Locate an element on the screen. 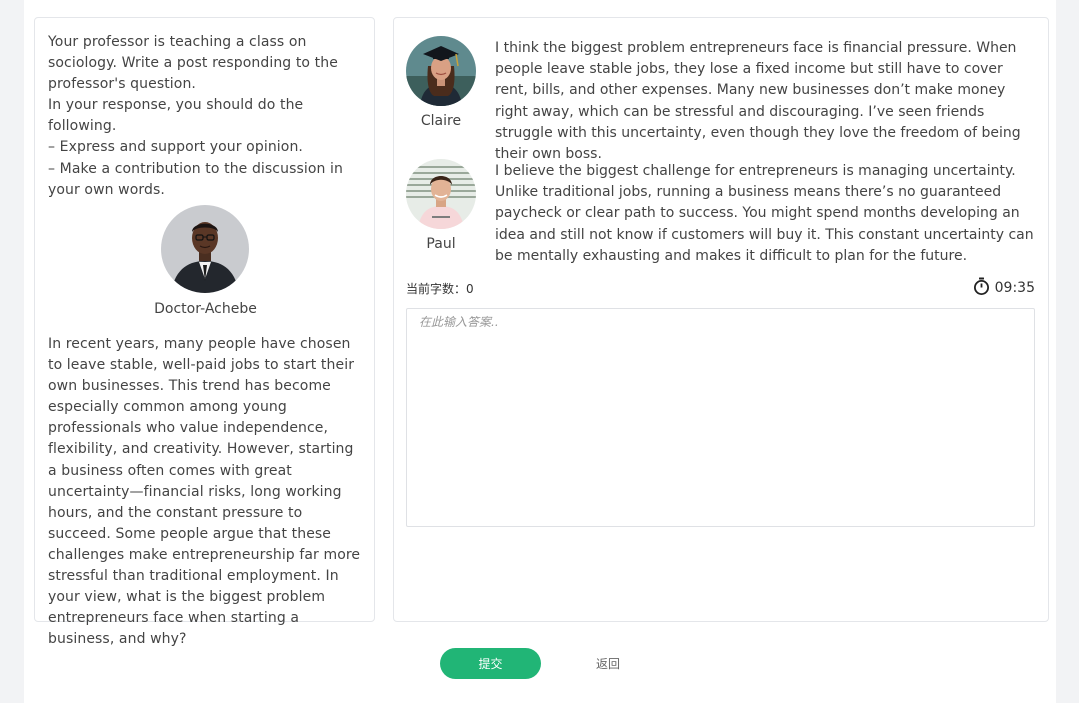  submit-button: 提交 is located at coordinates (490, 663).